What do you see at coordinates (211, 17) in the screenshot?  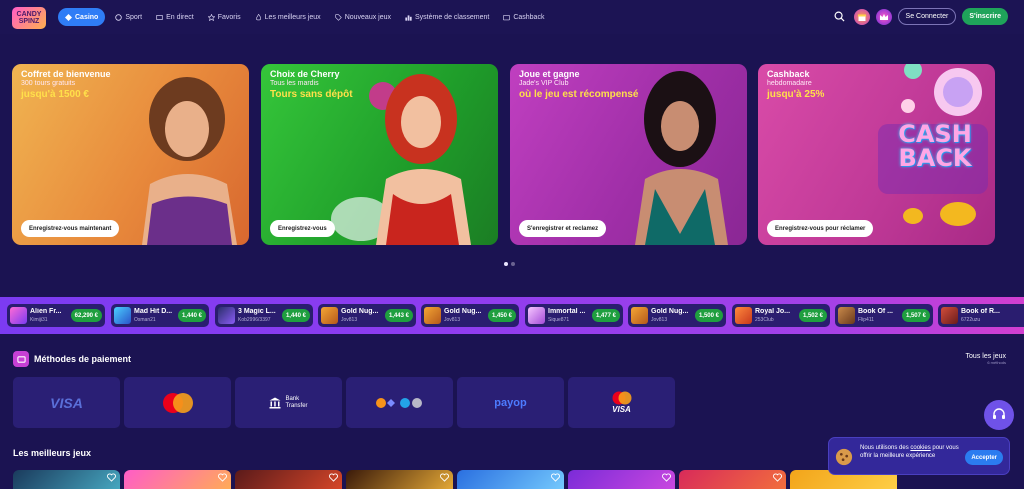 I see `star-icon` at bounding box center [211, 17].